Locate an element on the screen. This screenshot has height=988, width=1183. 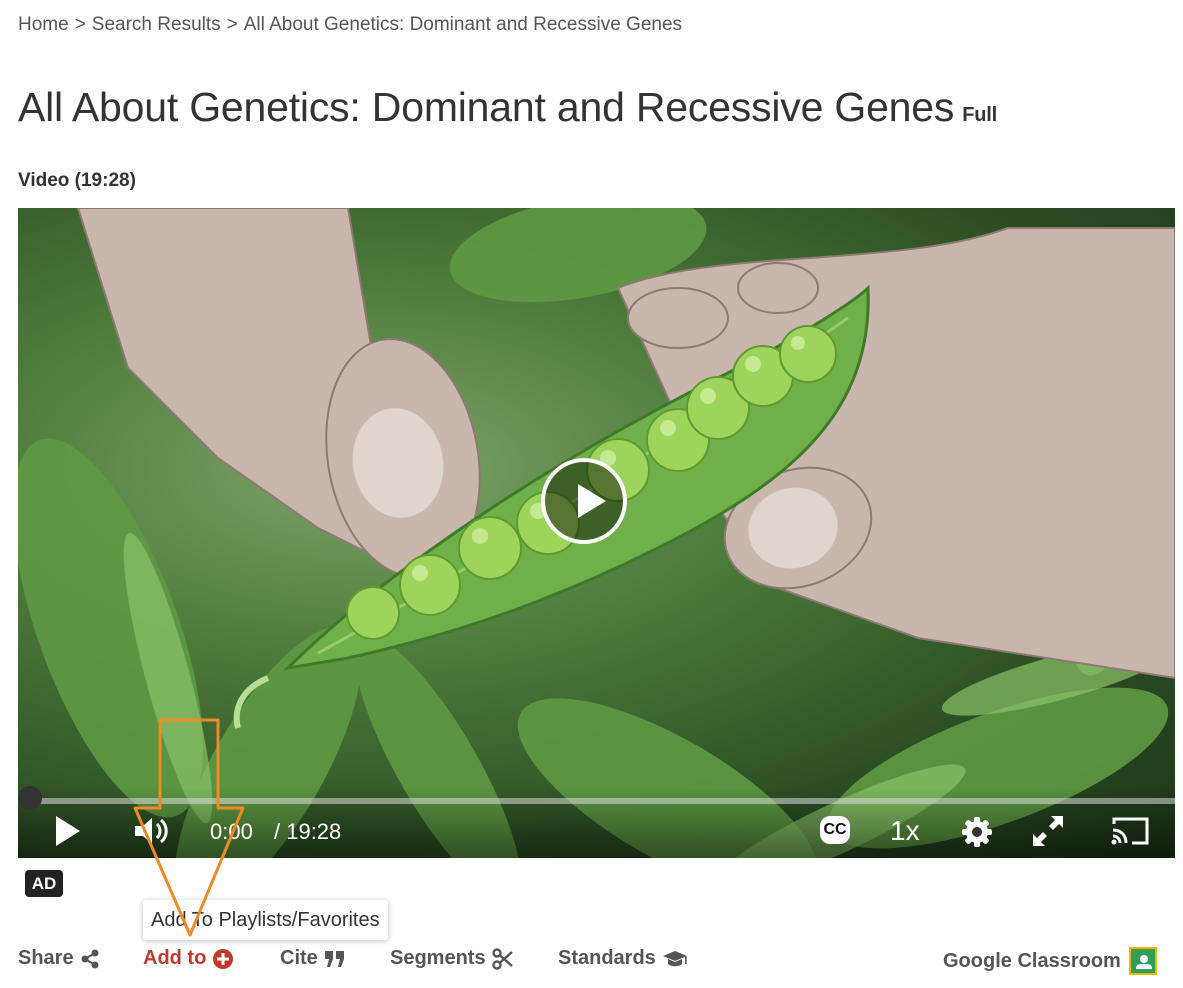
share-button: Share is located at coordinates (59, 958).